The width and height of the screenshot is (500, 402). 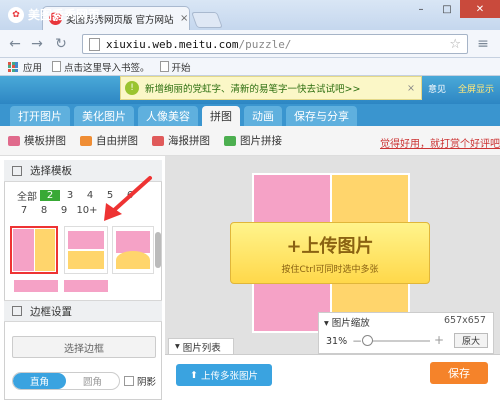 What do you see at coordinates (110, 195) in the screenshot?
I see `filter-5: 5` at bounding box center [110, 195].